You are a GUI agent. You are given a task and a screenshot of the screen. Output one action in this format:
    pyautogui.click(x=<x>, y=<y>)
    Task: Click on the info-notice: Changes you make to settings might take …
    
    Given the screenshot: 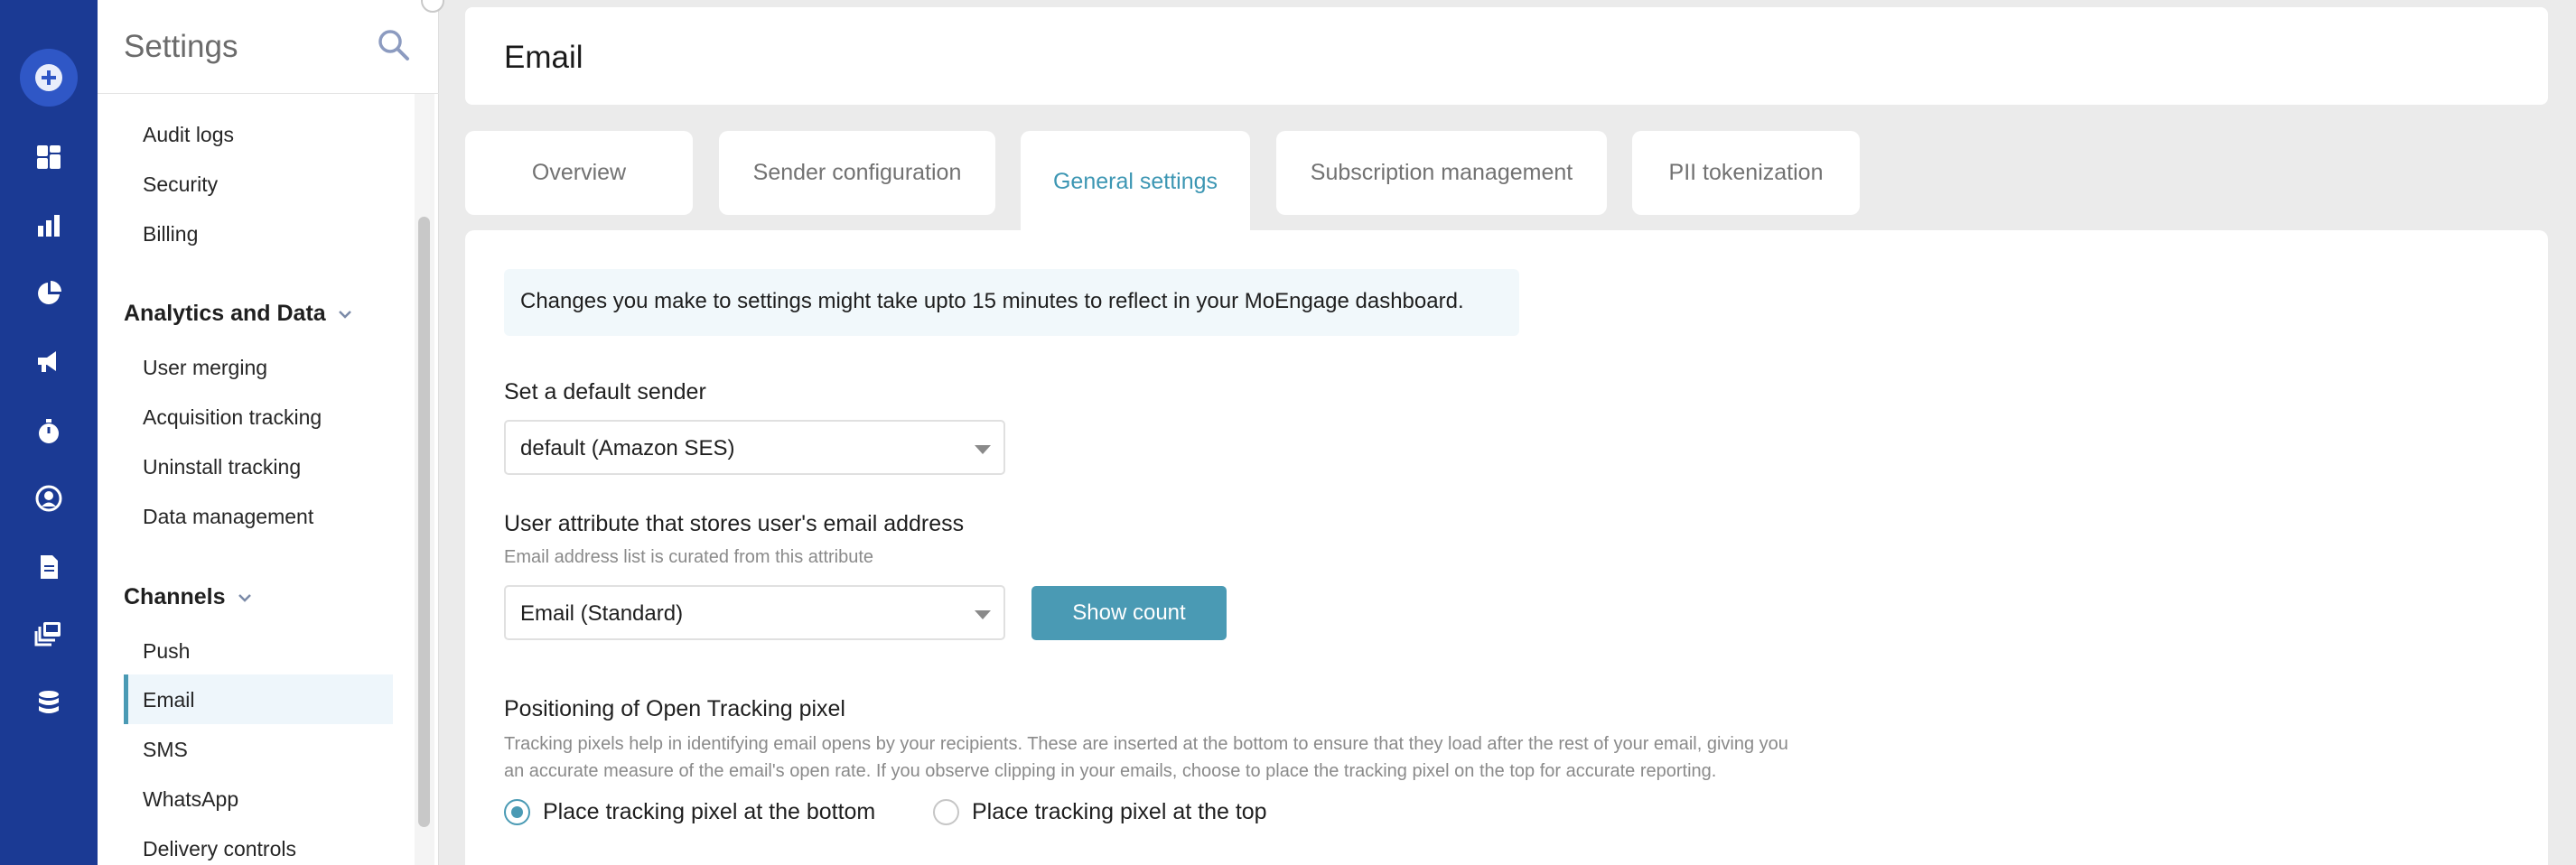 What is the action you would take?
    pyautogui.click(x=1011, y=302)
    